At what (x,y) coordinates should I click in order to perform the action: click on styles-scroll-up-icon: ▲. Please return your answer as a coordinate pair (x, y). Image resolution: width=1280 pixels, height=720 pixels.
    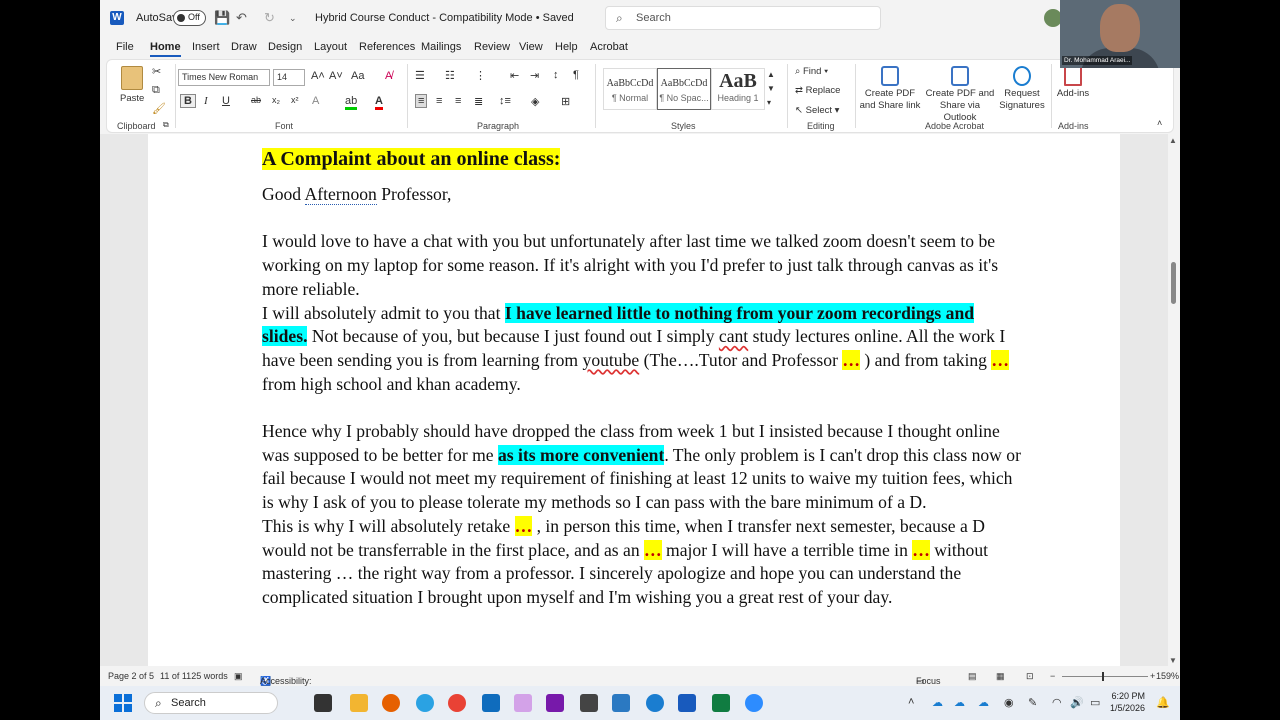
    Looking at the image, I should click on (771, 74).